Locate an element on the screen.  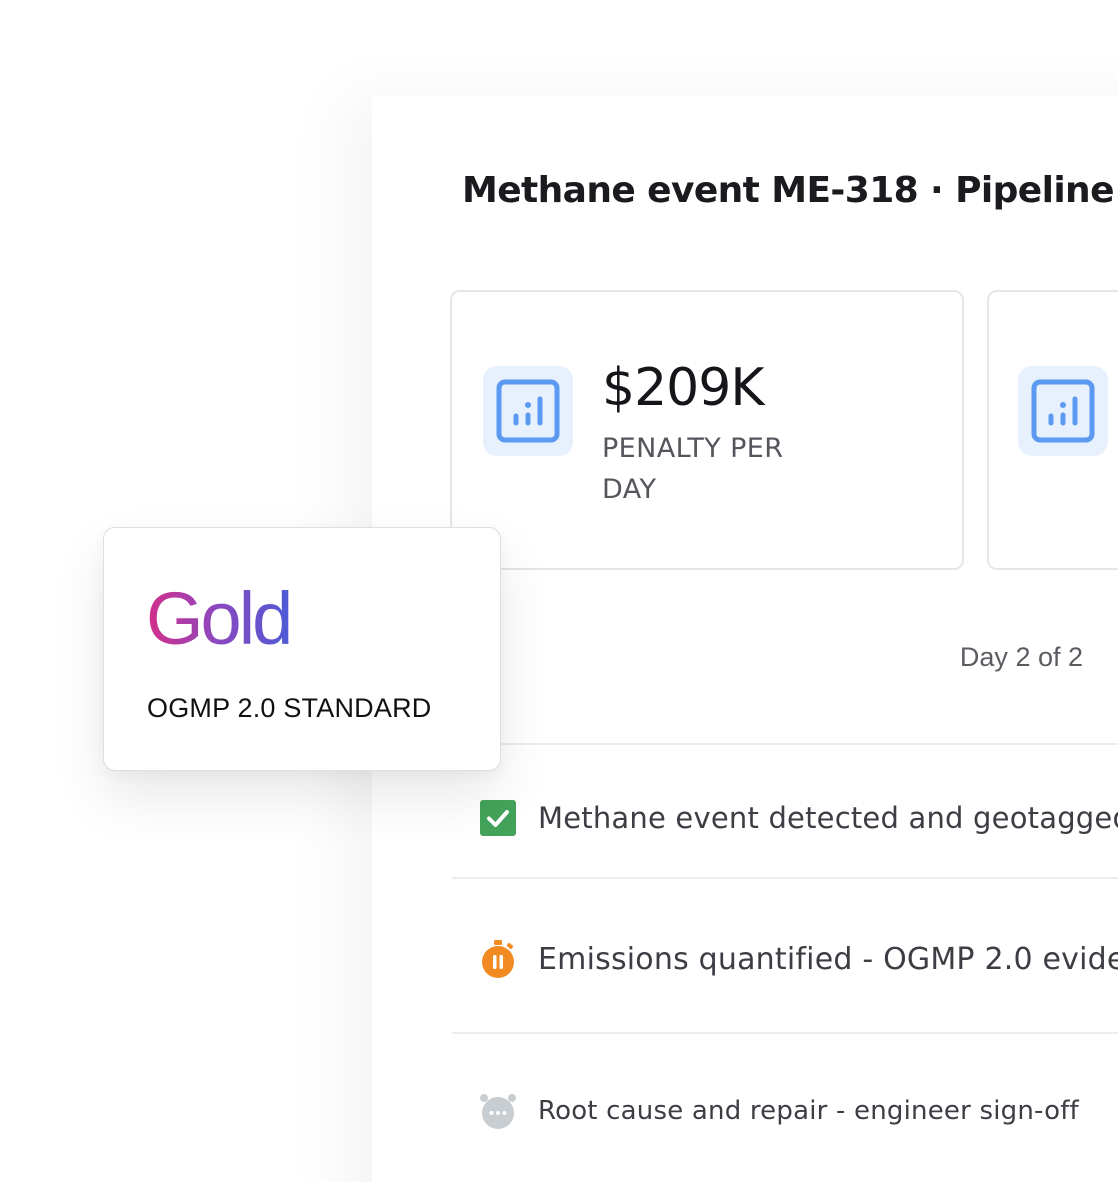
alarm-clock-pending-icon is located at coordinates (498, 1111).